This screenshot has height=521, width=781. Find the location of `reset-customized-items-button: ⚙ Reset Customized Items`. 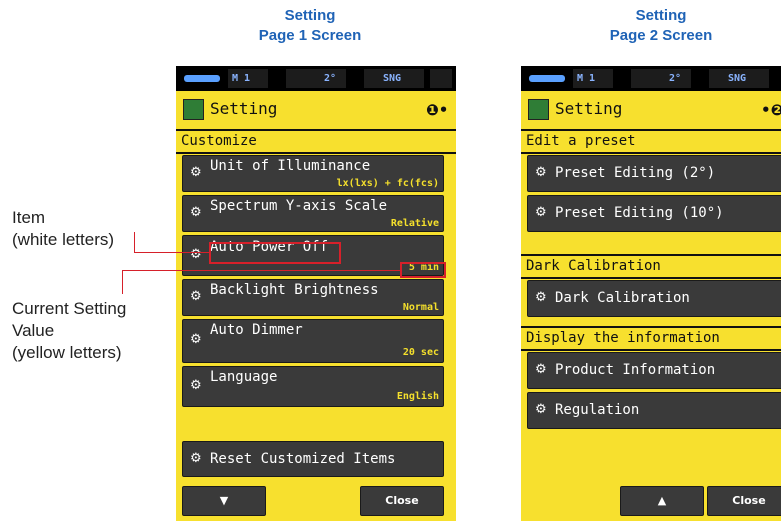

reset-customized-items-button: ⚙ Reset Customized Items is located at coordinates (313, 459).